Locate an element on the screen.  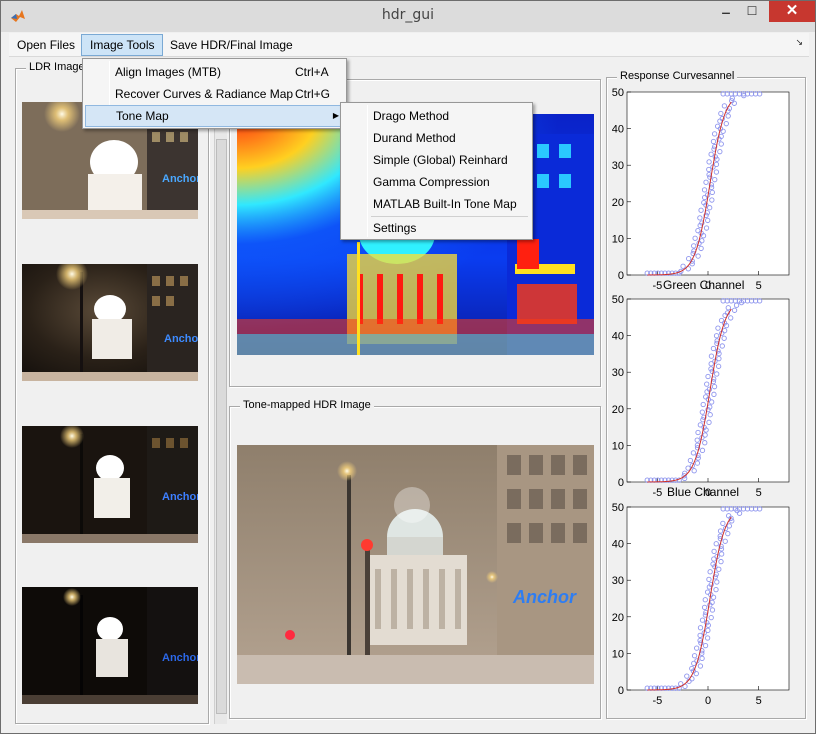
ldr-panel-title: LDR Image is located at coordinates (57, 67).